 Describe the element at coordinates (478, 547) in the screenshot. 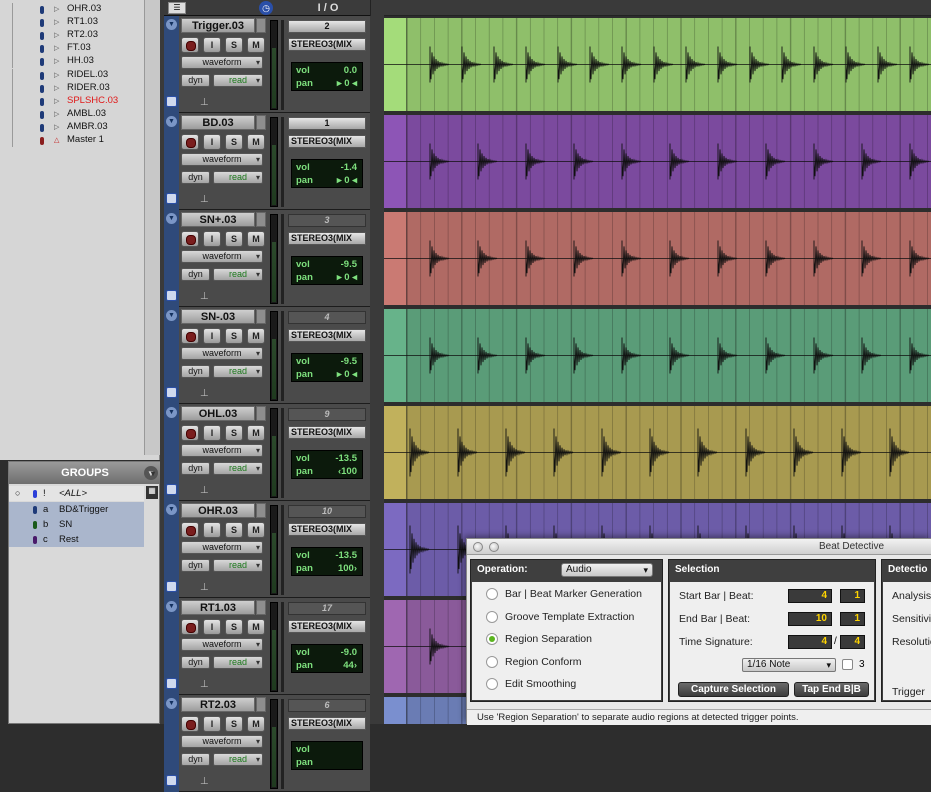

I see `close-window-button` at that location.